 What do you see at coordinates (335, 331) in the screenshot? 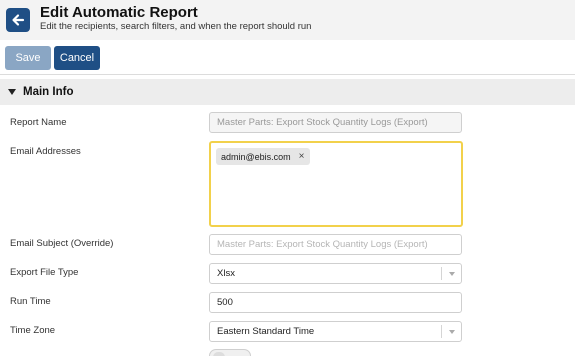
I see `time-zone-select: Eastern Standard Time` at bounding box center [335, 331].